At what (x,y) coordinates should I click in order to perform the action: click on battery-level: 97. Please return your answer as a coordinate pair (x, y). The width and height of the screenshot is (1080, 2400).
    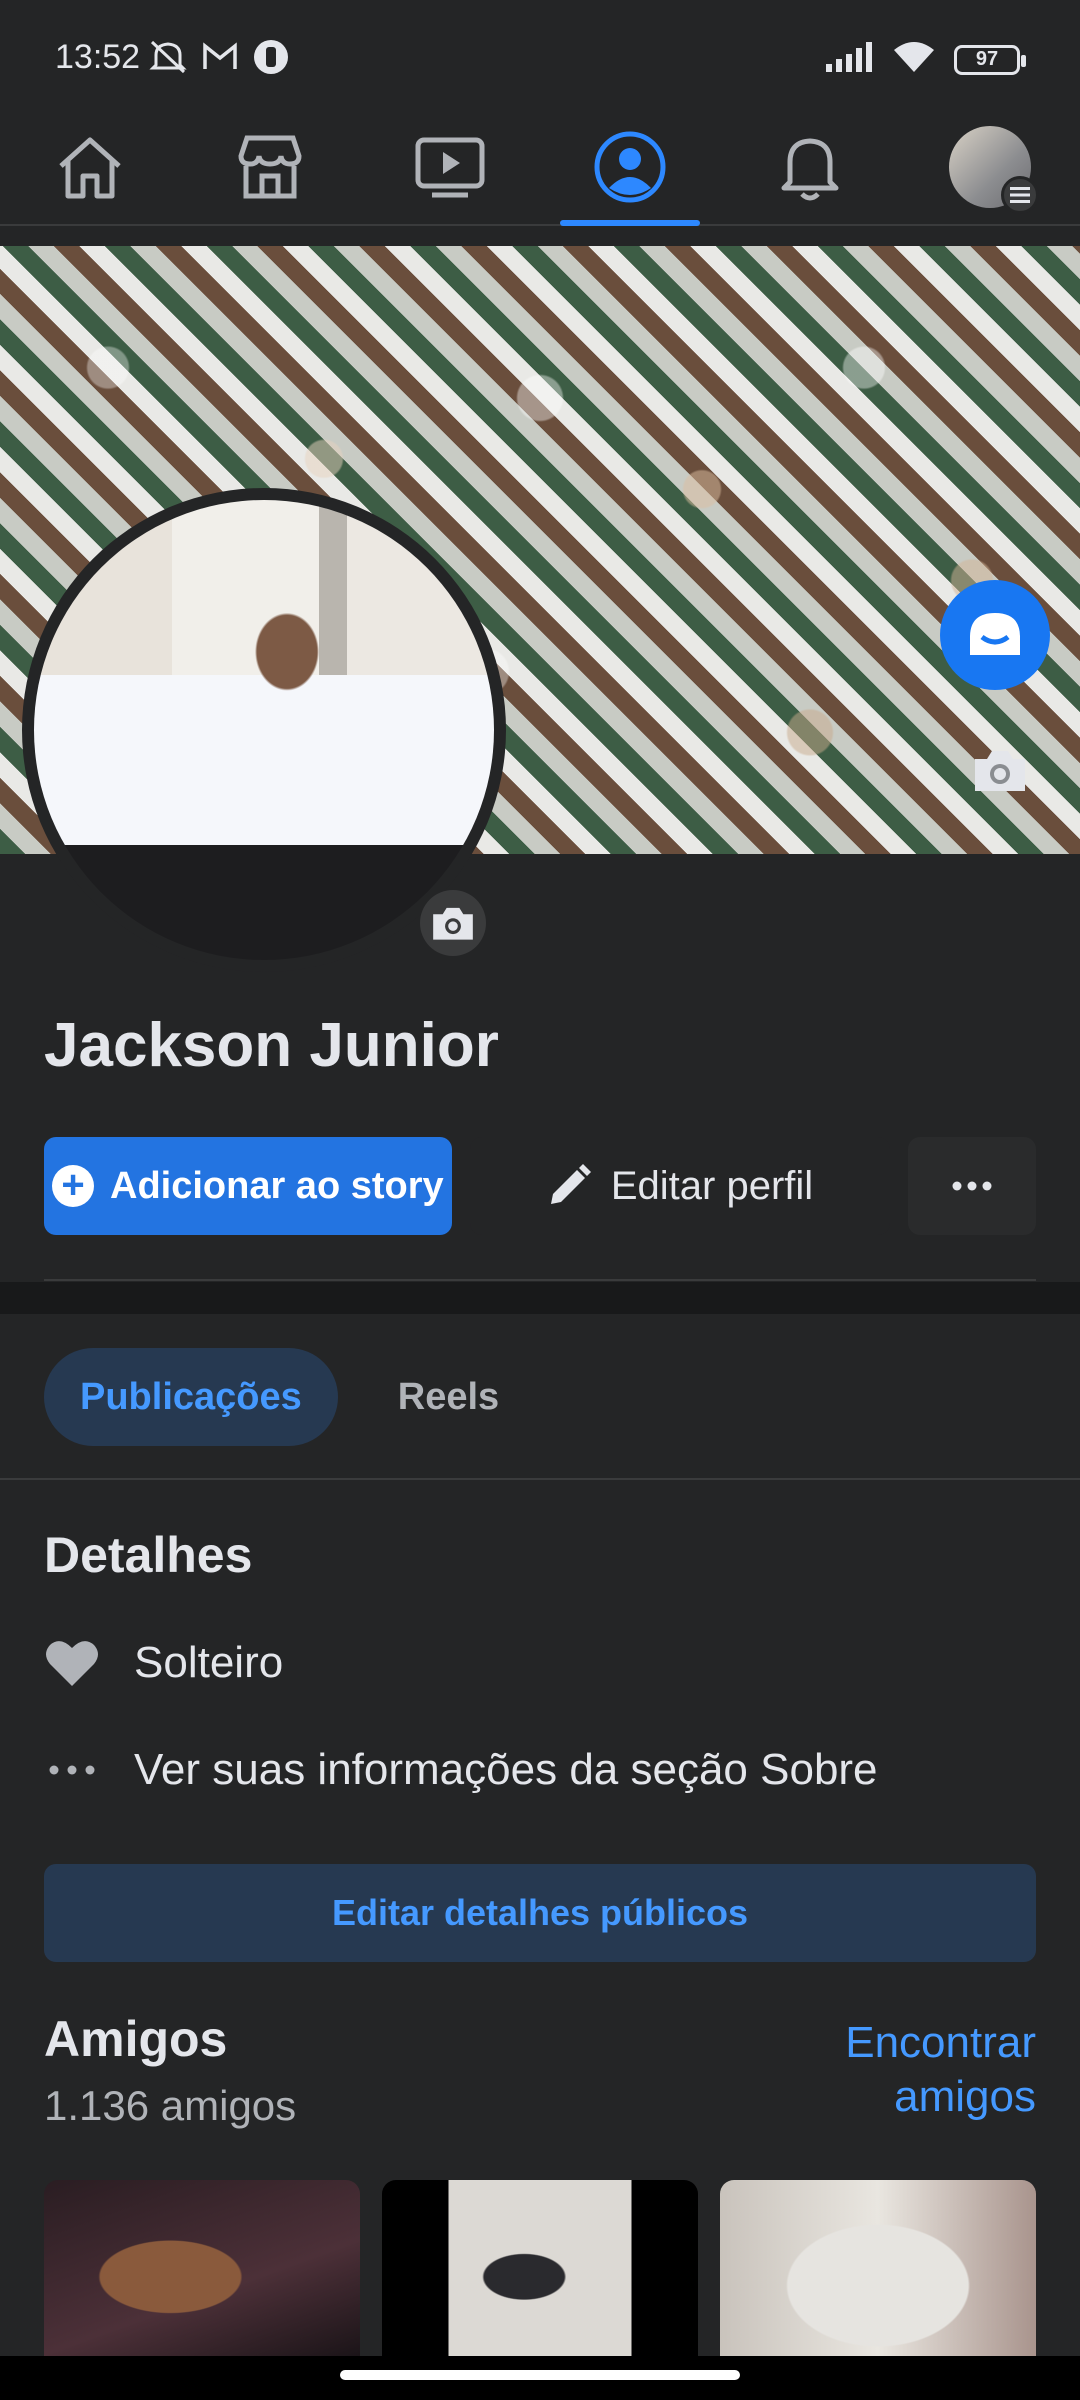
    Looking at the image, I should click on (987, 59).